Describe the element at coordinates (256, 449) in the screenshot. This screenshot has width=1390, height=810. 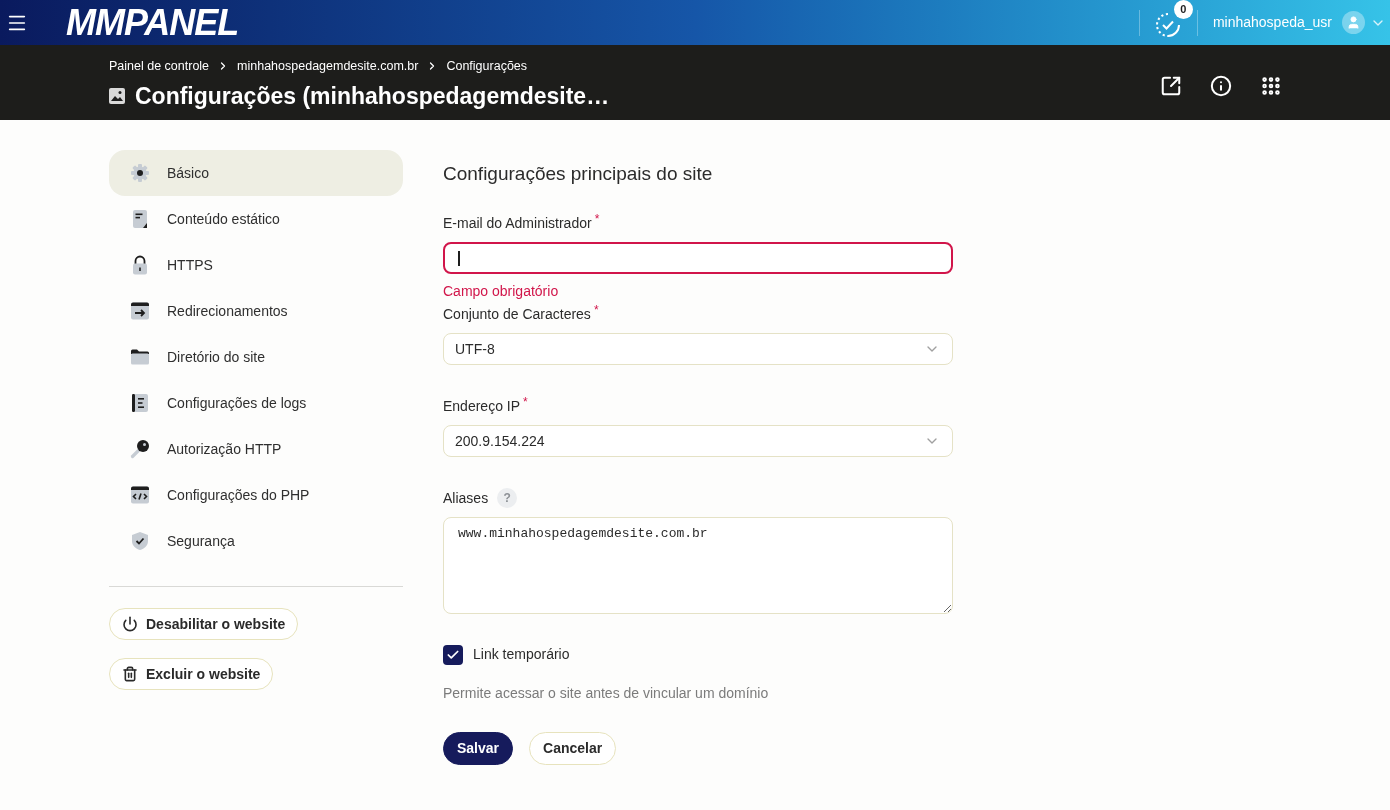
I see `sidebar-item: Autorização HTTP` at that location.